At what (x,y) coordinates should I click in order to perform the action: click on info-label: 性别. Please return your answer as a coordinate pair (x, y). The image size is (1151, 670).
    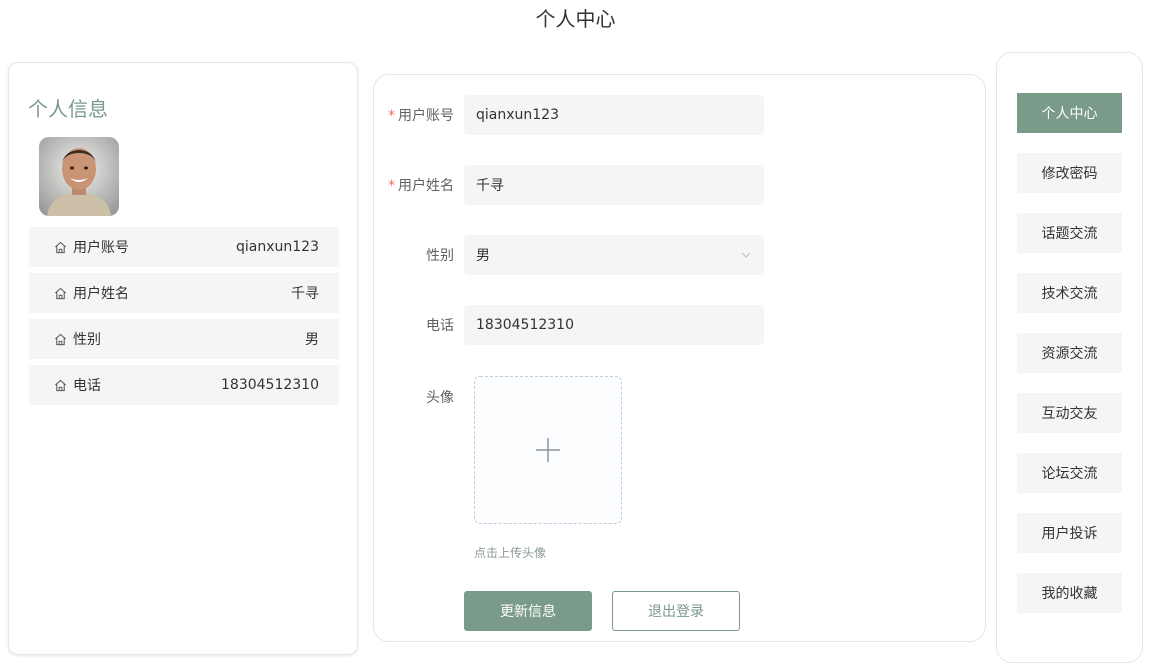
    Looking at the image, I should click on (87, 340).